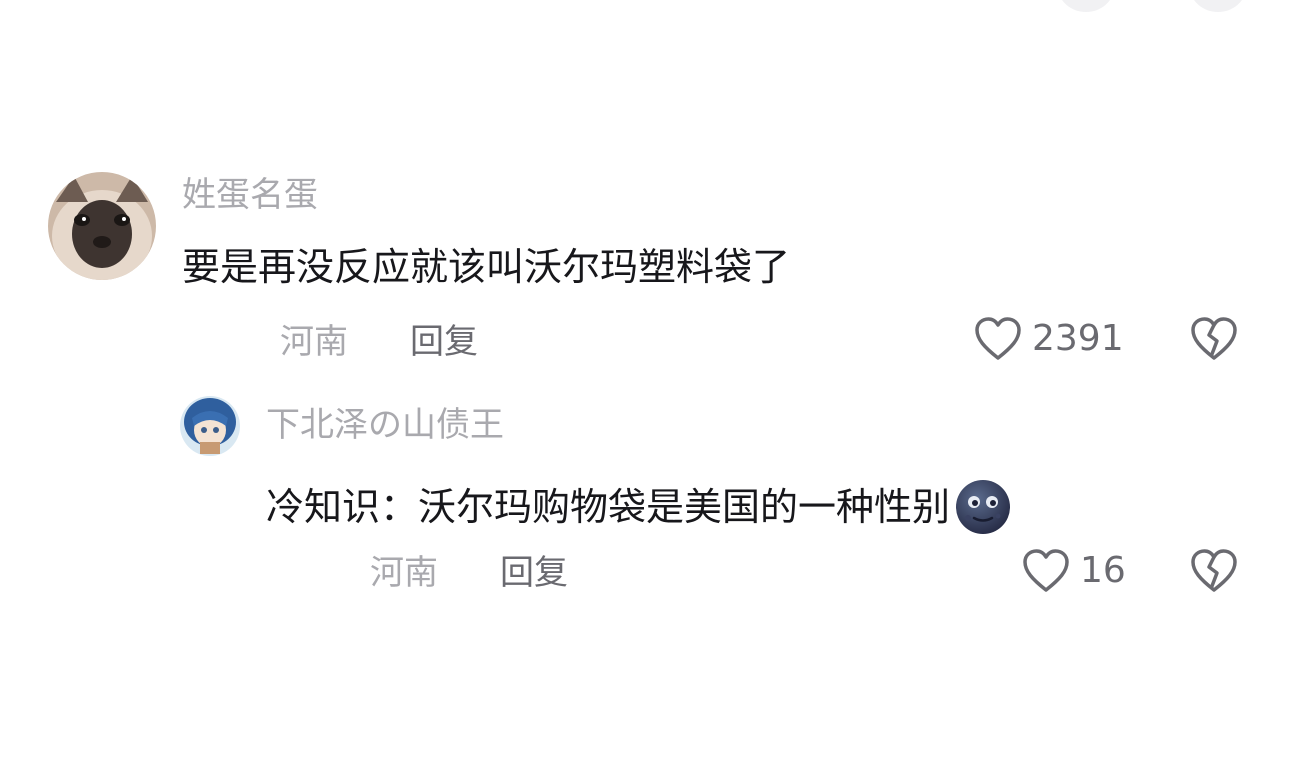 This screenshot has height=771, width=1290. What do you see at coordinates (250, 195) in the screenshot?
I see `comment-username: 姓蛋名蛋` at bounding box center [250, 195].